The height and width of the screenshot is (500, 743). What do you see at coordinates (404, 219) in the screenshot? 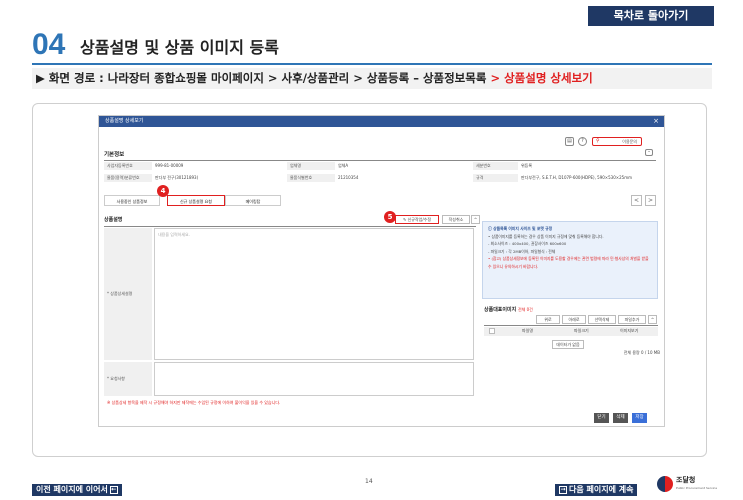
I see `edit-icon: ✎` at bounding box center [404, 219].